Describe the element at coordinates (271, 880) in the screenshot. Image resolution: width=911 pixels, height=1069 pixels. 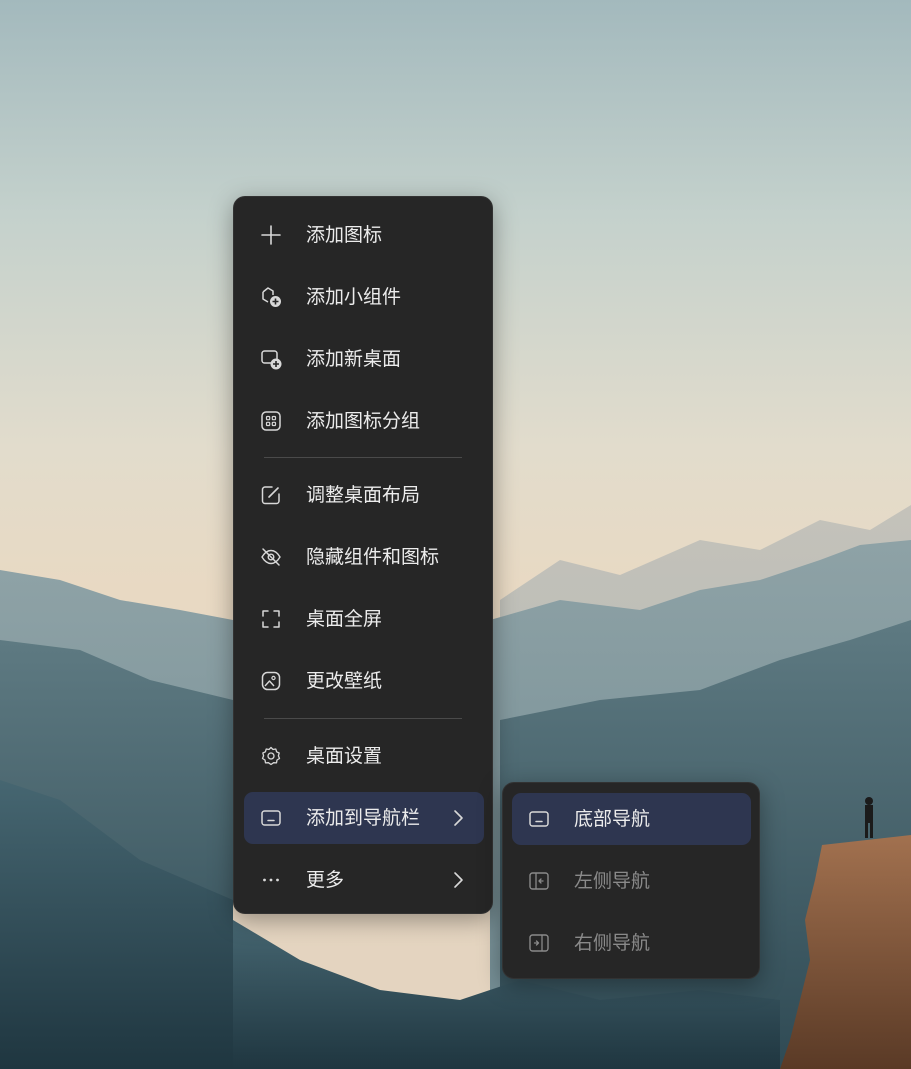
I see `more-dots-icon` at that location.